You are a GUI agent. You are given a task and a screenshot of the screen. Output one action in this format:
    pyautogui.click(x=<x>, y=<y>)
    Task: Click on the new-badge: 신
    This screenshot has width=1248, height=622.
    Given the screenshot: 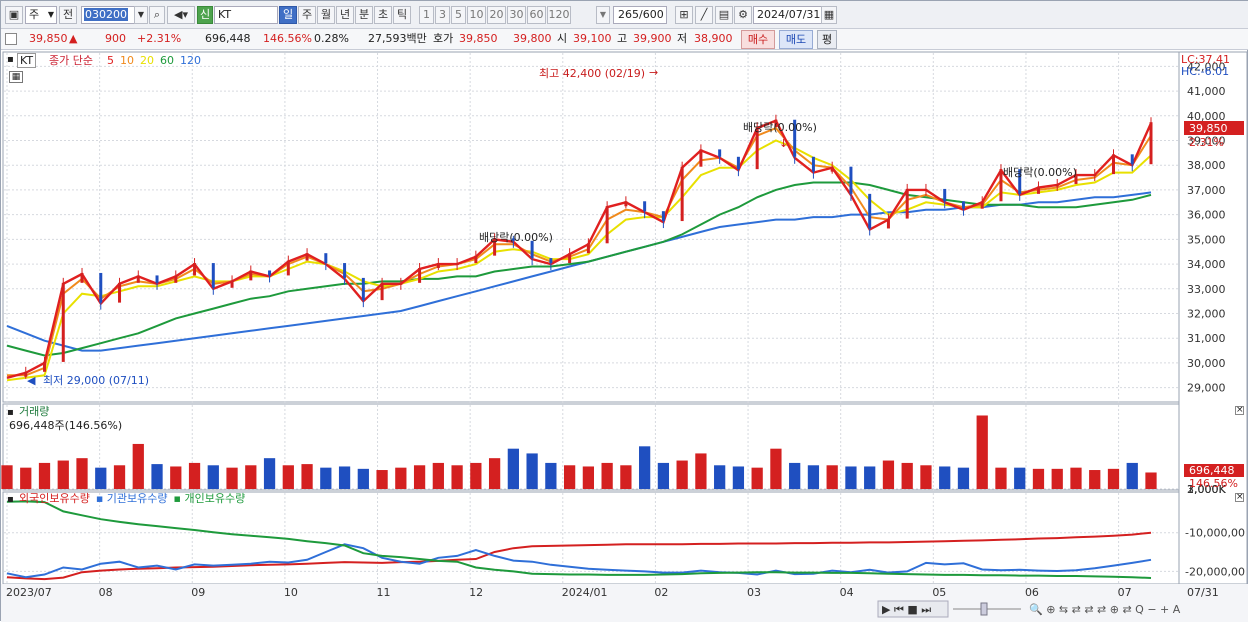 What is the action you would take?
    pyautogui.click(x=205, y=15)
    